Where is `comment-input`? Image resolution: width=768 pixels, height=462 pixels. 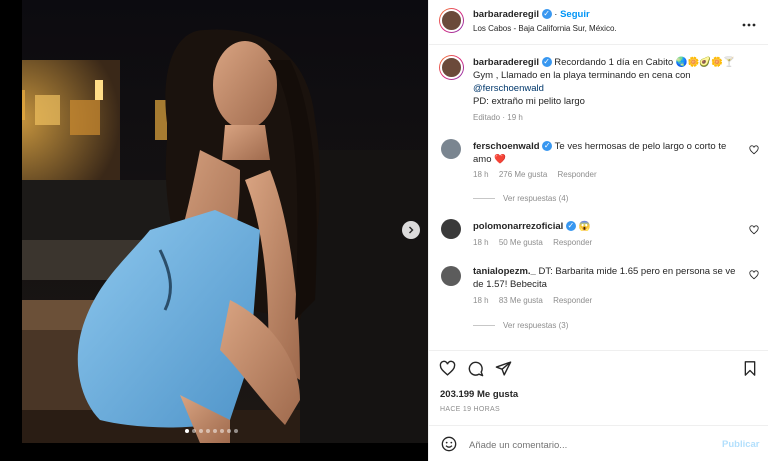
comment-input is located at coordinates (589, 445).